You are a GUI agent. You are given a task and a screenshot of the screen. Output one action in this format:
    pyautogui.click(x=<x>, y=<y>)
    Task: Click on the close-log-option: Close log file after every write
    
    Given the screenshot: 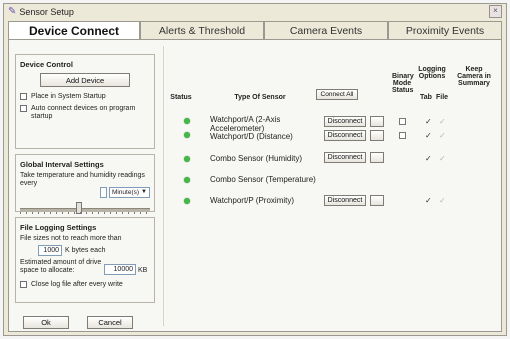 What is the action you would take?
    pyautogui.click(x=85, y=285)
    